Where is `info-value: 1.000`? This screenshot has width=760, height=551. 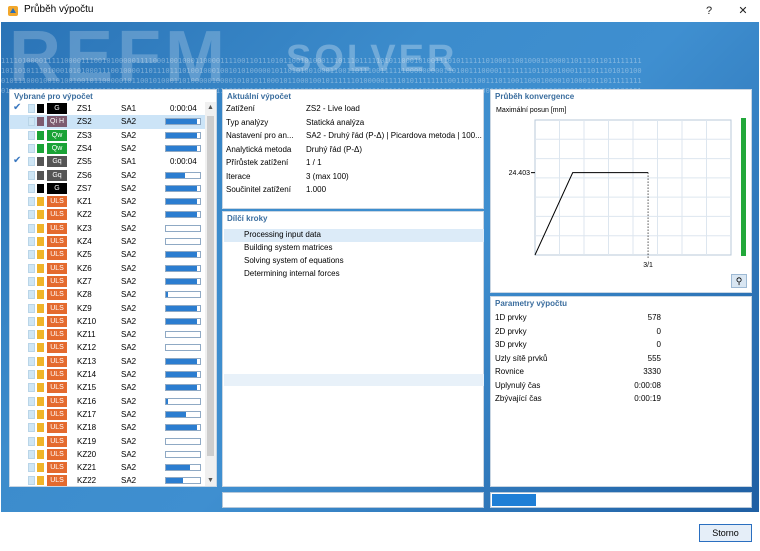
info-value: 1.000 is located at coordinates (316, 189).